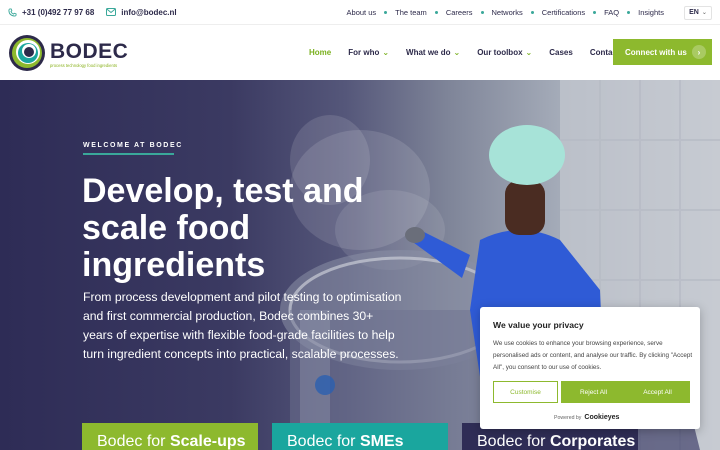  I want to click on phone-number: +31 (0)492 77 97 68, so click(58, 12).